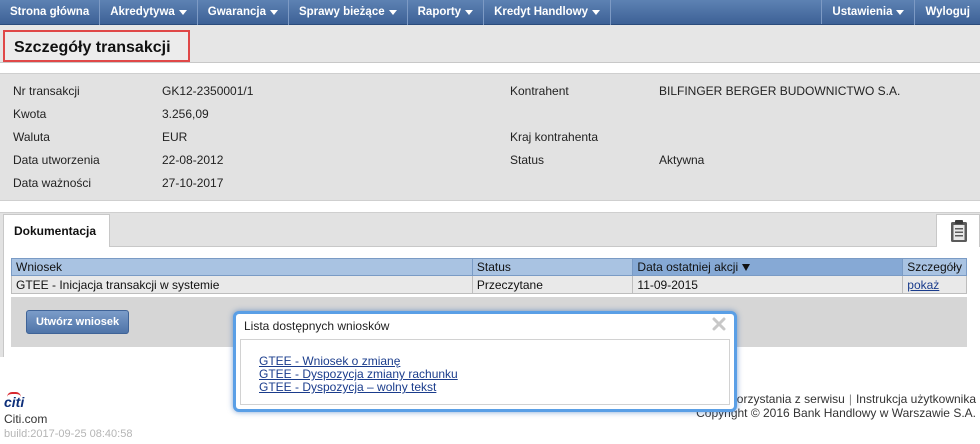 The height and width of the screenshot is (444, 980). I want to click on nav-gwarancja: Gwarancja, so click(243, 12).